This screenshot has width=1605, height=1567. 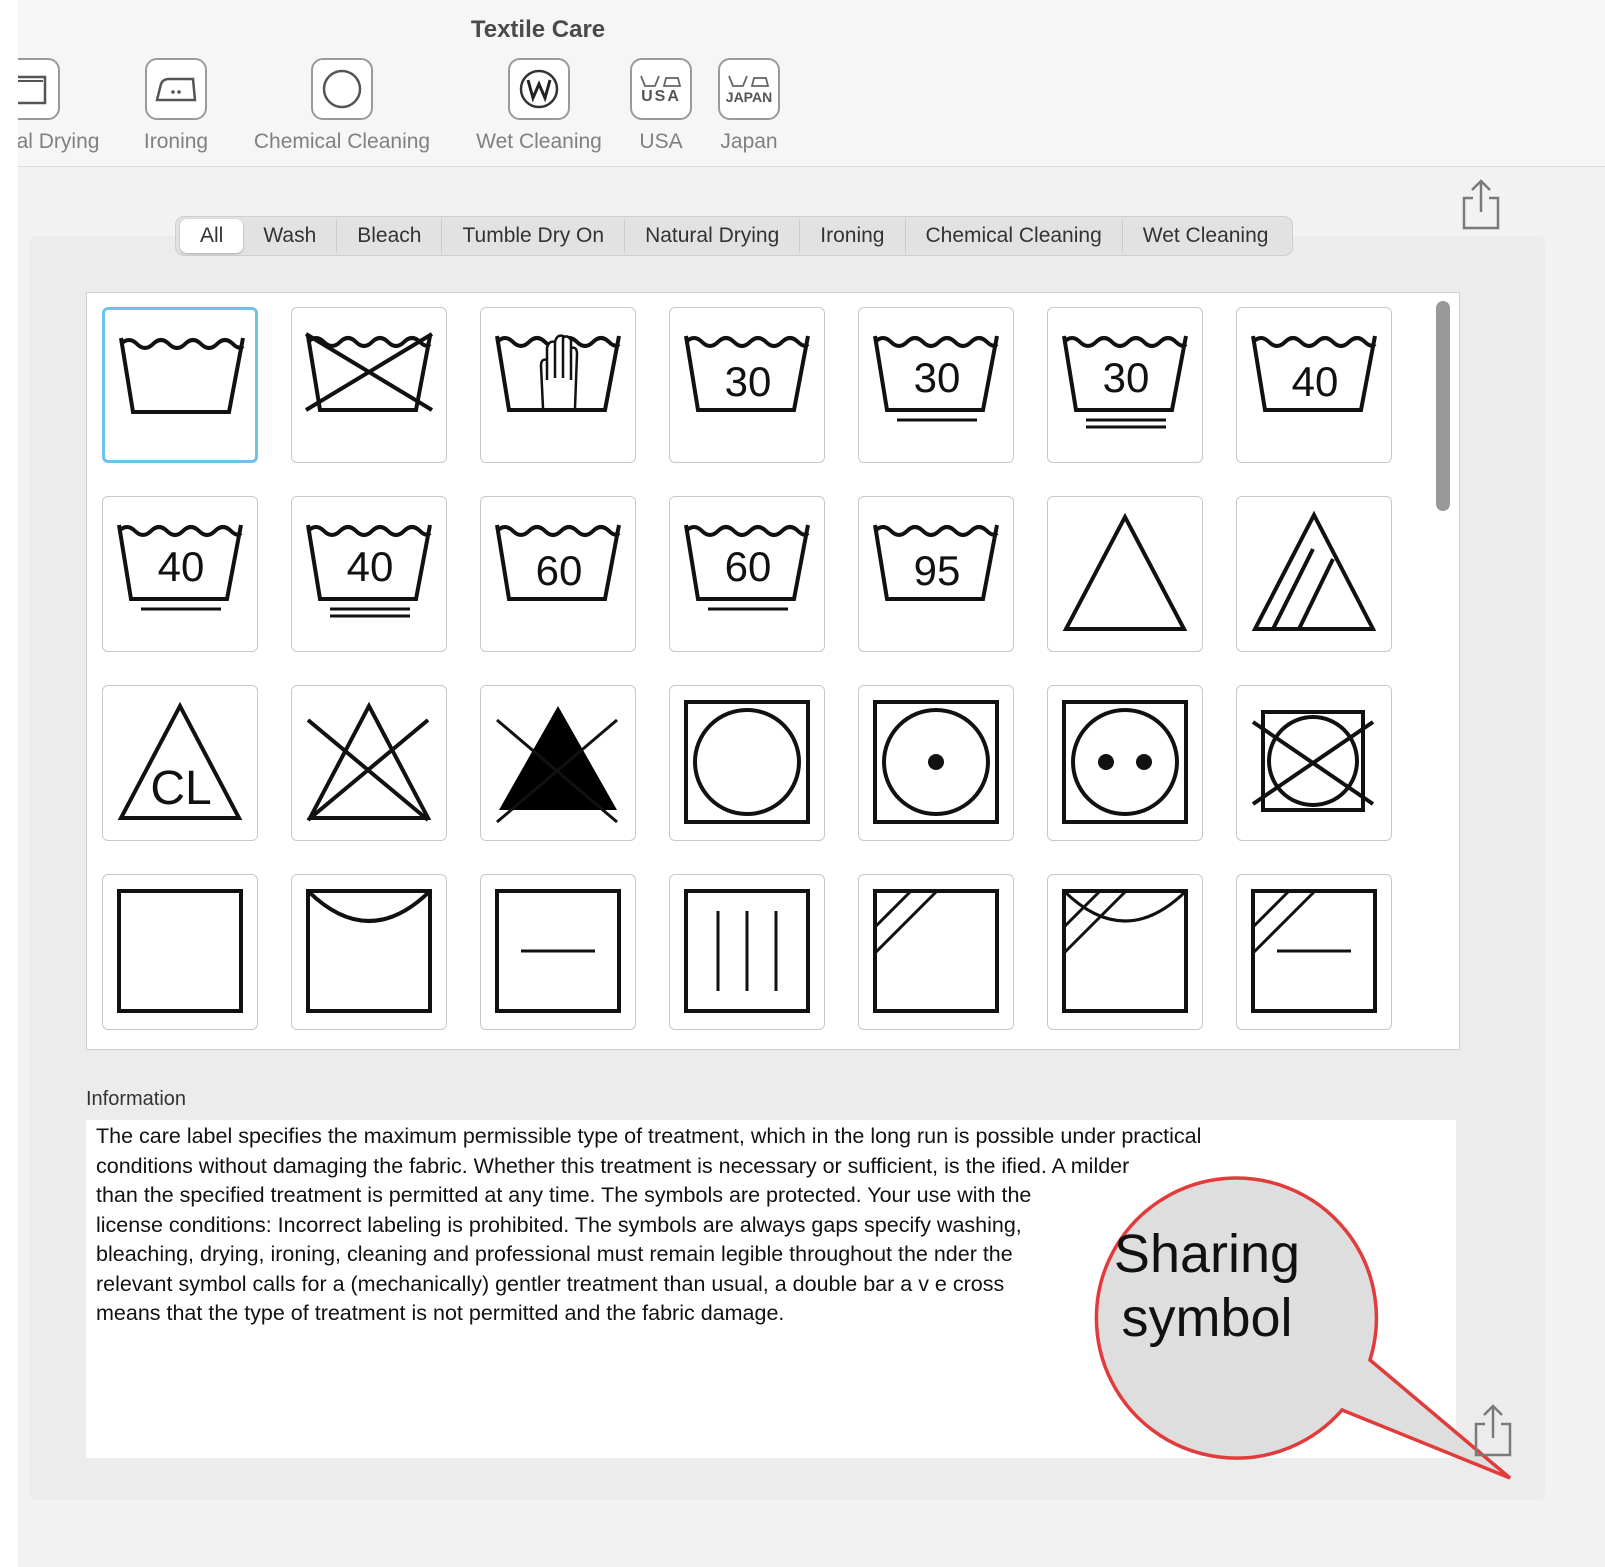 I want to click on care-symbol-dry-shade, so click(x=936, y=952).